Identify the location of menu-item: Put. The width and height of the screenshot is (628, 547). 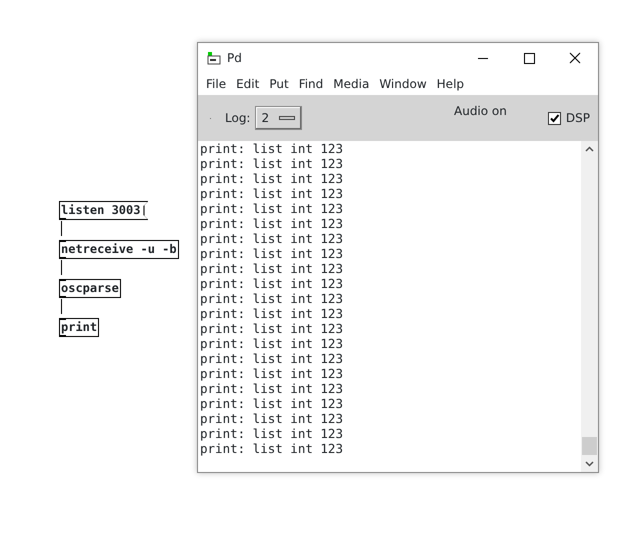
(279, 84).